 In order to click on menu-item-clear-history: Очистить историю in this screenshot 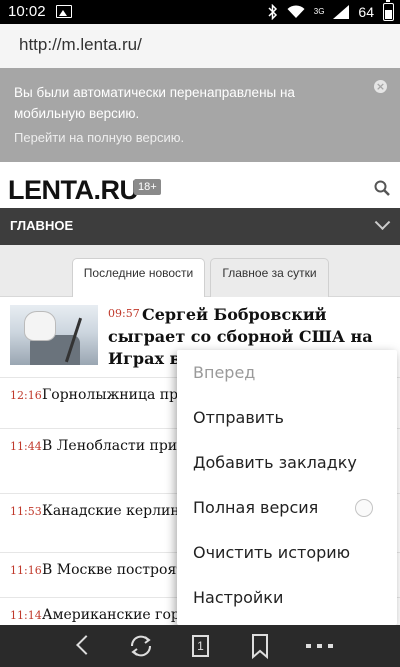, I will do `click(287, 552)`.